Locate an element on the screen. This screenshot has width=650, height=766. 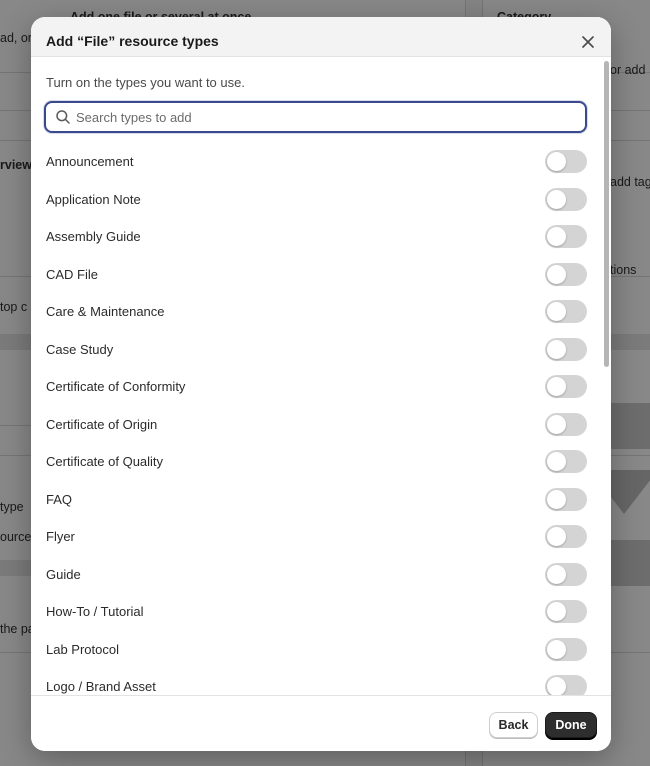
type-label: Guide is located at coordinates (63, 574).